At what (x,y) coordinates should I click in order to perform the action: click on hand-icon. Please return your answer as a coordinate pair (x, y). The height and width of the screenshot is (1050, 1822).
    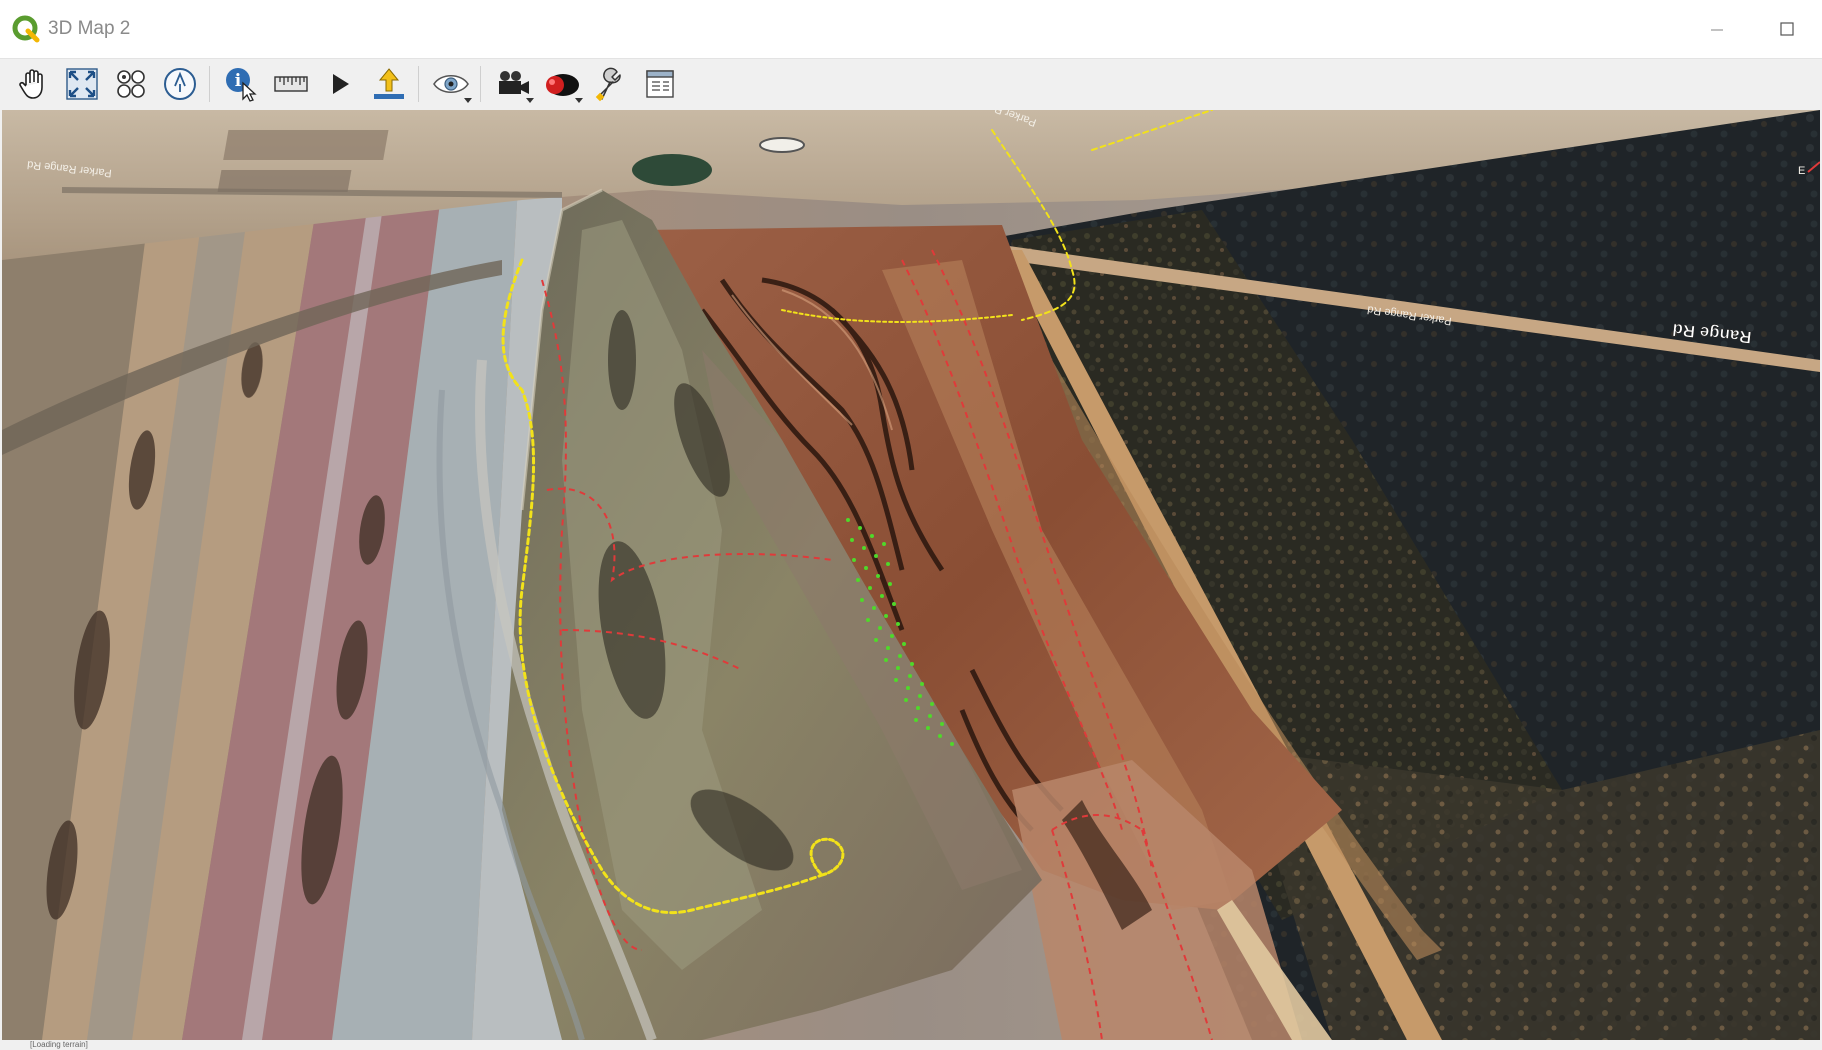
    Looking at the image, I should click on (31, 84).